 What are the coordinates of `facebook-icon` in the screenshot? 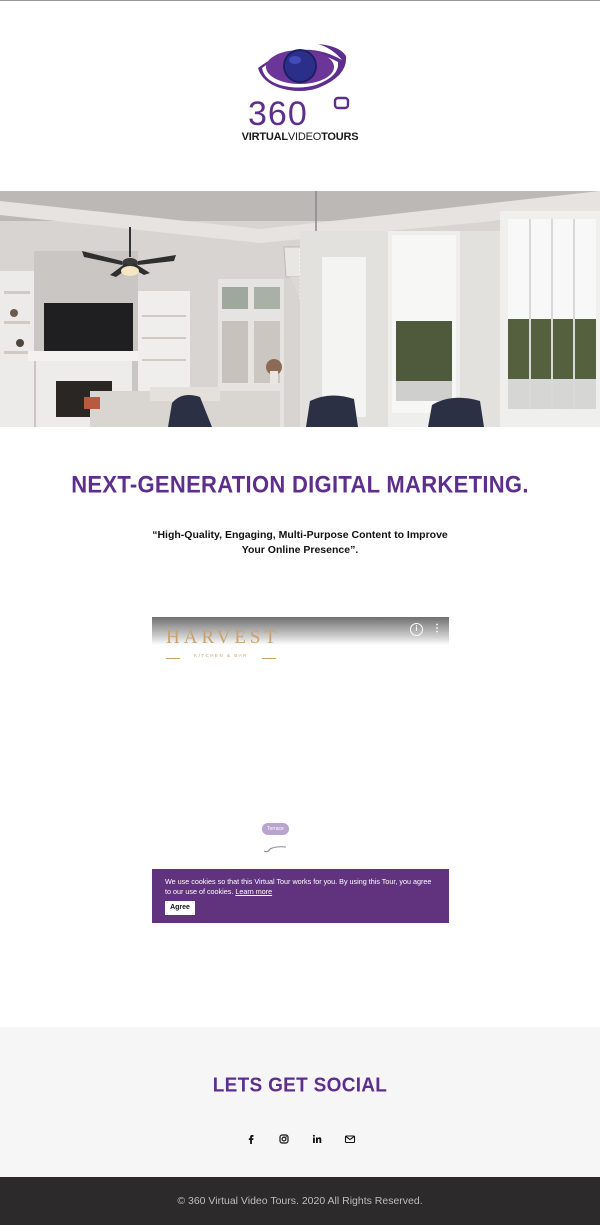 It's located at (251, 1139).